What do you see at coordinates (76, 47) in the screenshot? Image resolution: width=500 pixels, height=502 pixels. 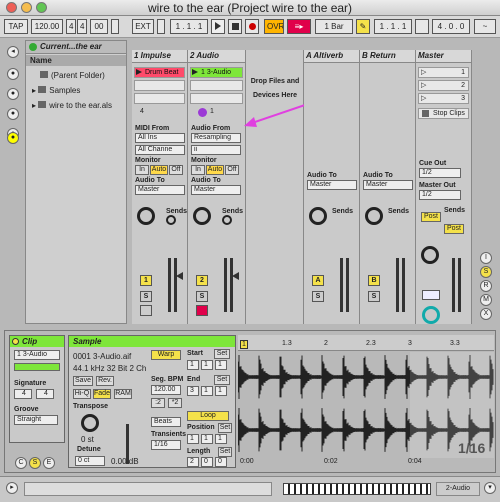 I see `browser-location: Current...the ear` at bounding box center [76, 47].